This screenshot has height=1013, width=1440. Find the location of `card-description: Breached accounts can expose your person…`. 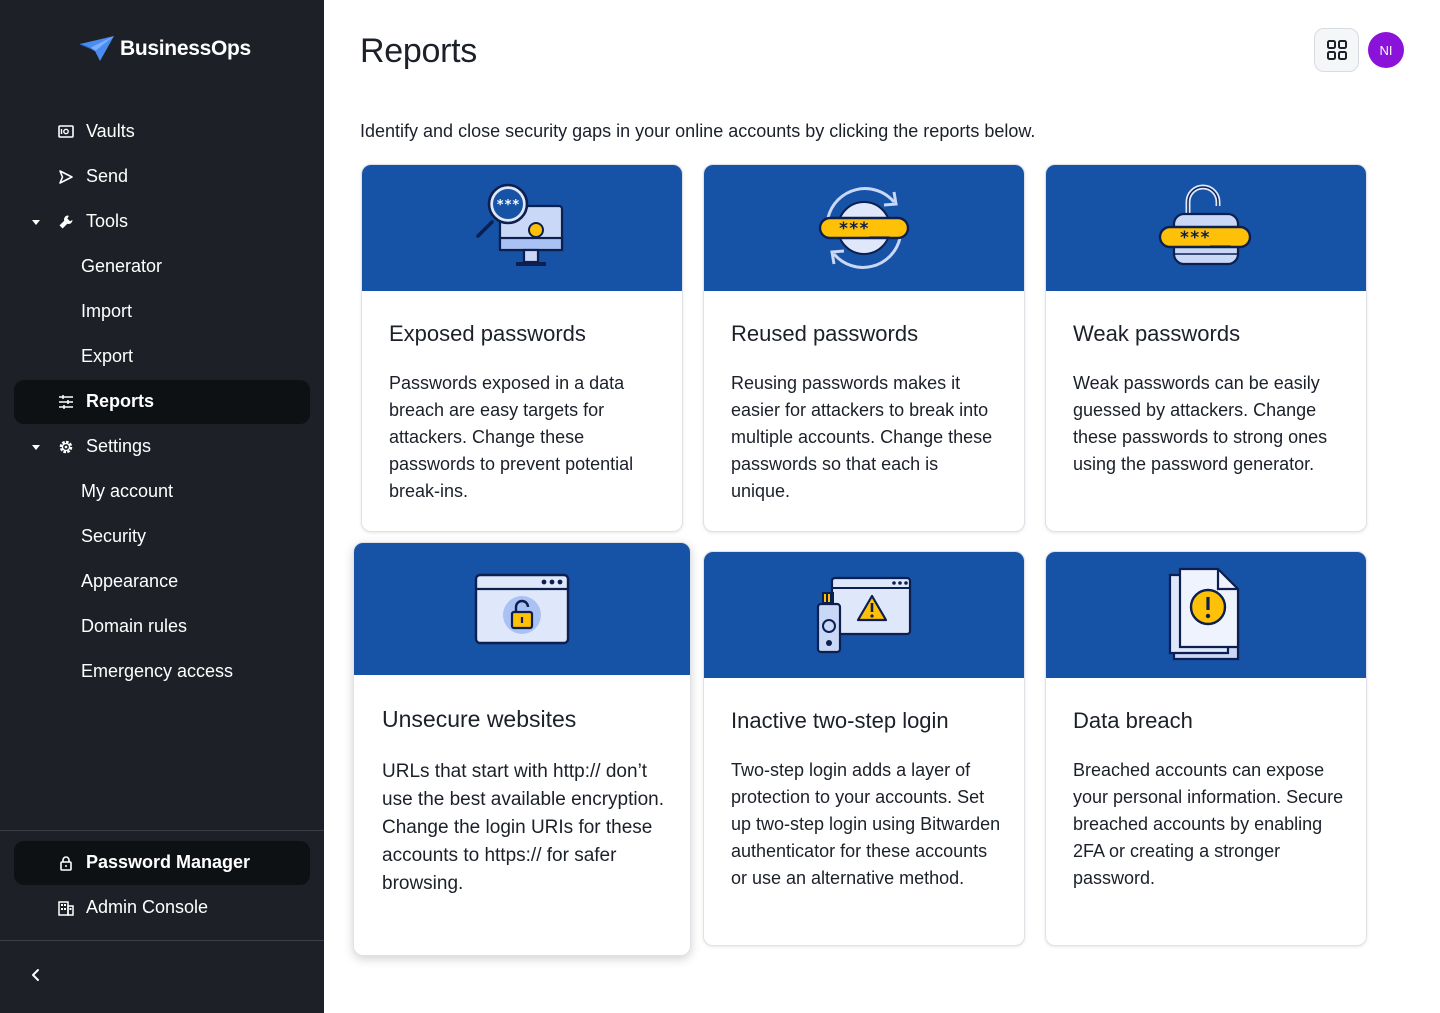

card-description: Breached accounts can expose your person… is located at coordinates (1208, 824).